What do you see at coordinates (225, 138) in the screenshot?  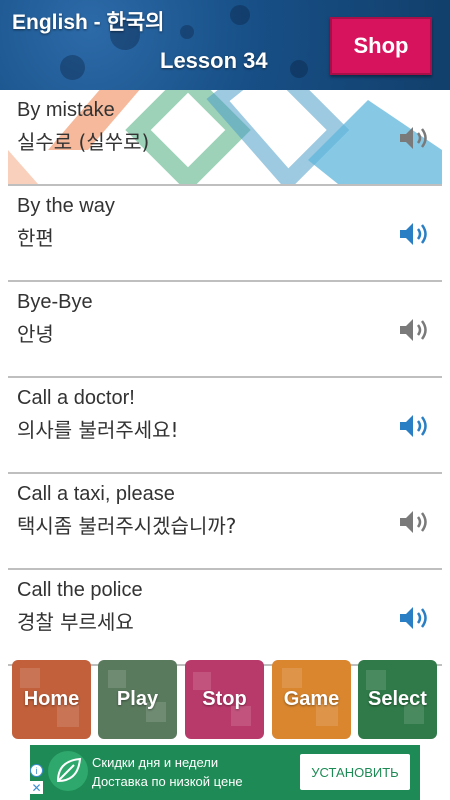 I see `list-item: By mistake 실수로 (실쑤로)` at bounding box center [225, 138].